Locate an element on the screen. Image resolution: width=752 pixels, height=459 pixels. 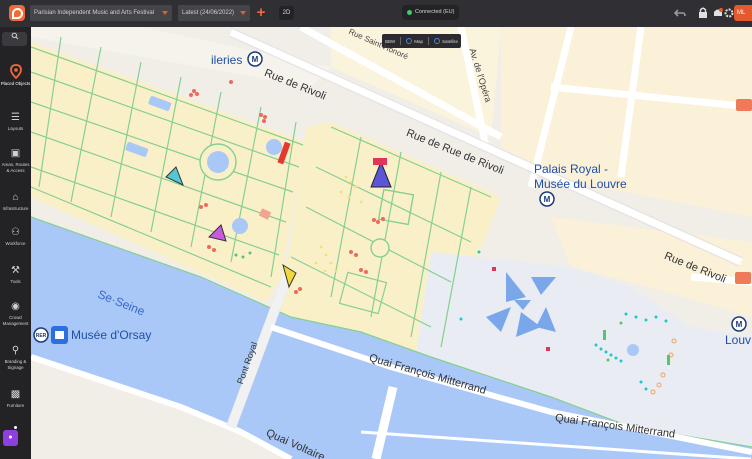
label-tuileries: ileries is located at coordinates (227, 60).